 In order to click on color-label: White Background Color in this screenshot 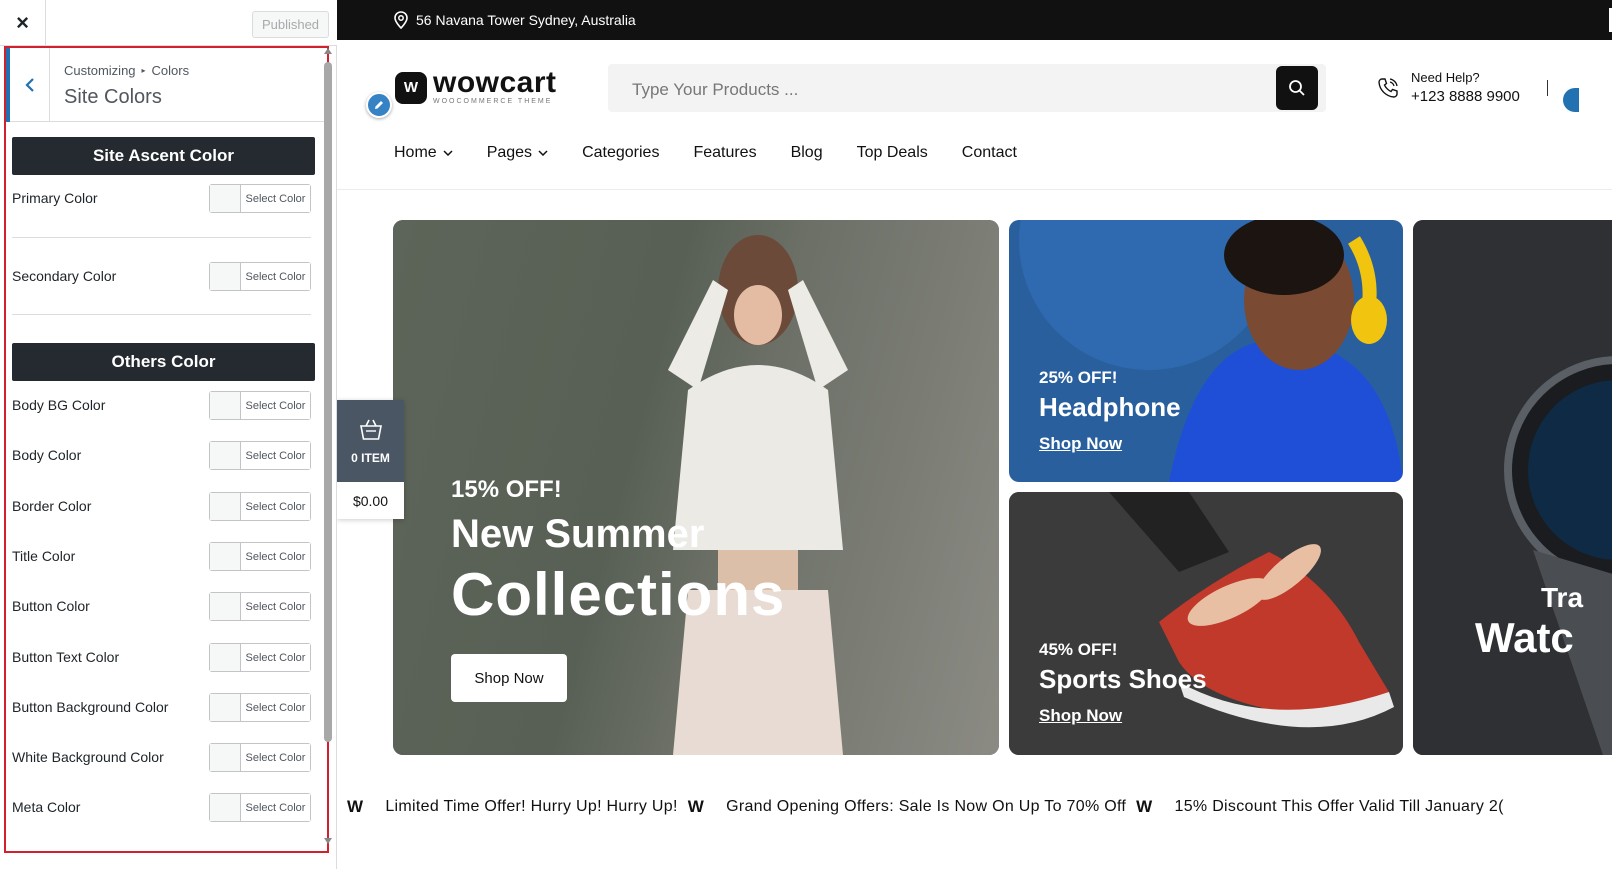, I will do `click(88, 757)`.